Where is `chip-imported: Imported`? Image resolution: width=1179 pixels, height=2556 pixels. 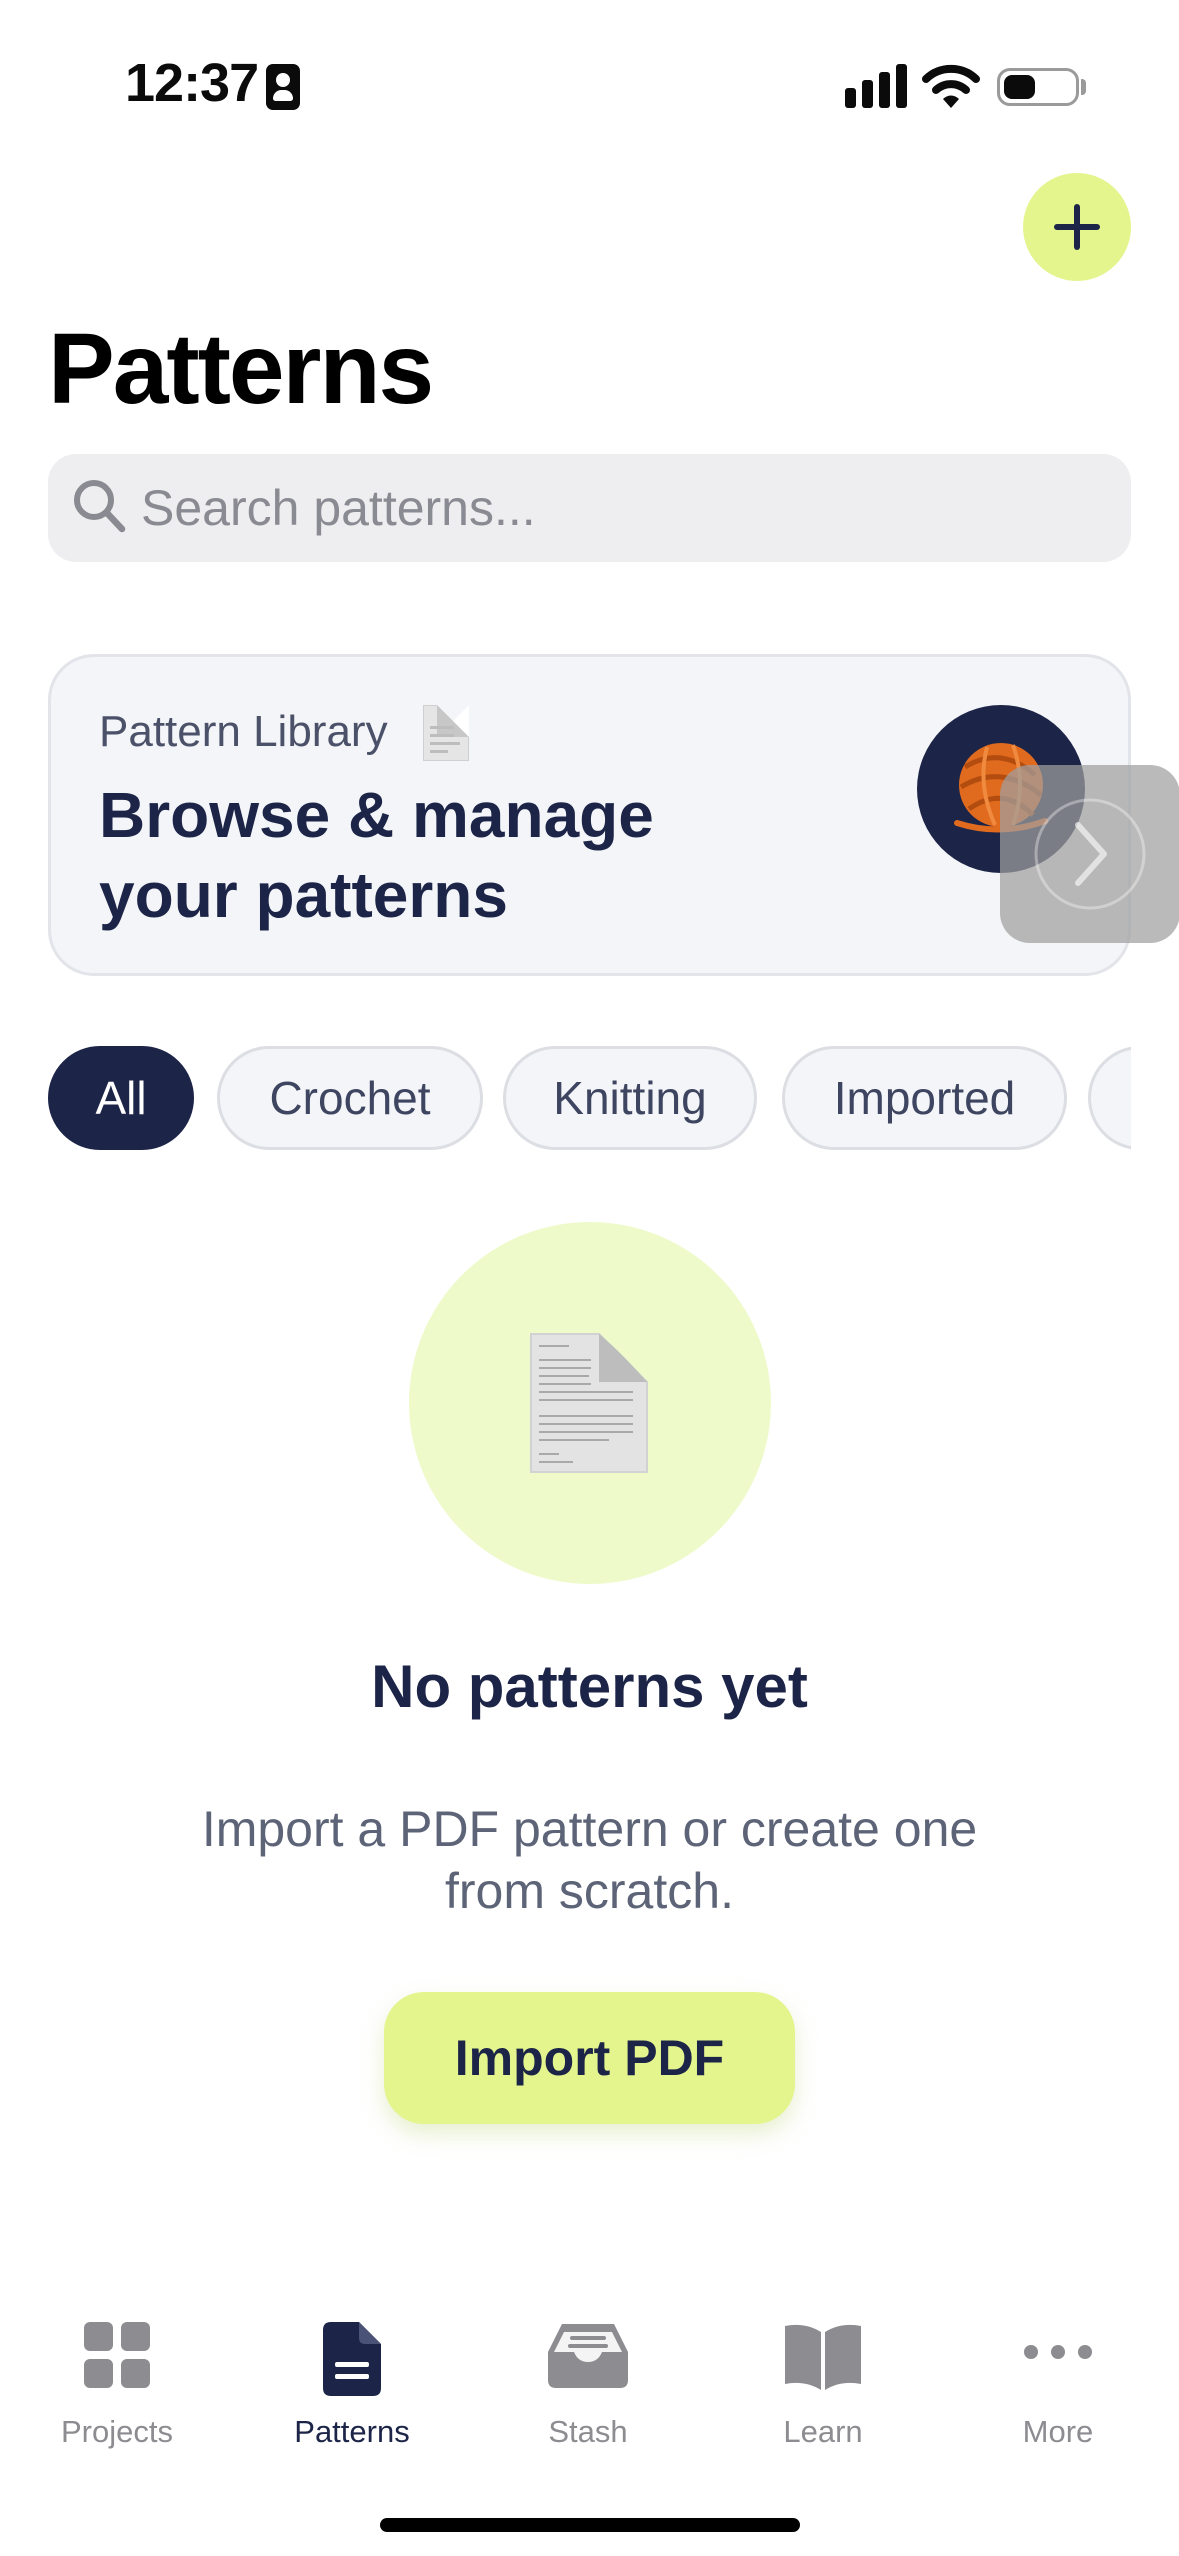 chip-imported: Imported is located at coordinates (924, 1098).